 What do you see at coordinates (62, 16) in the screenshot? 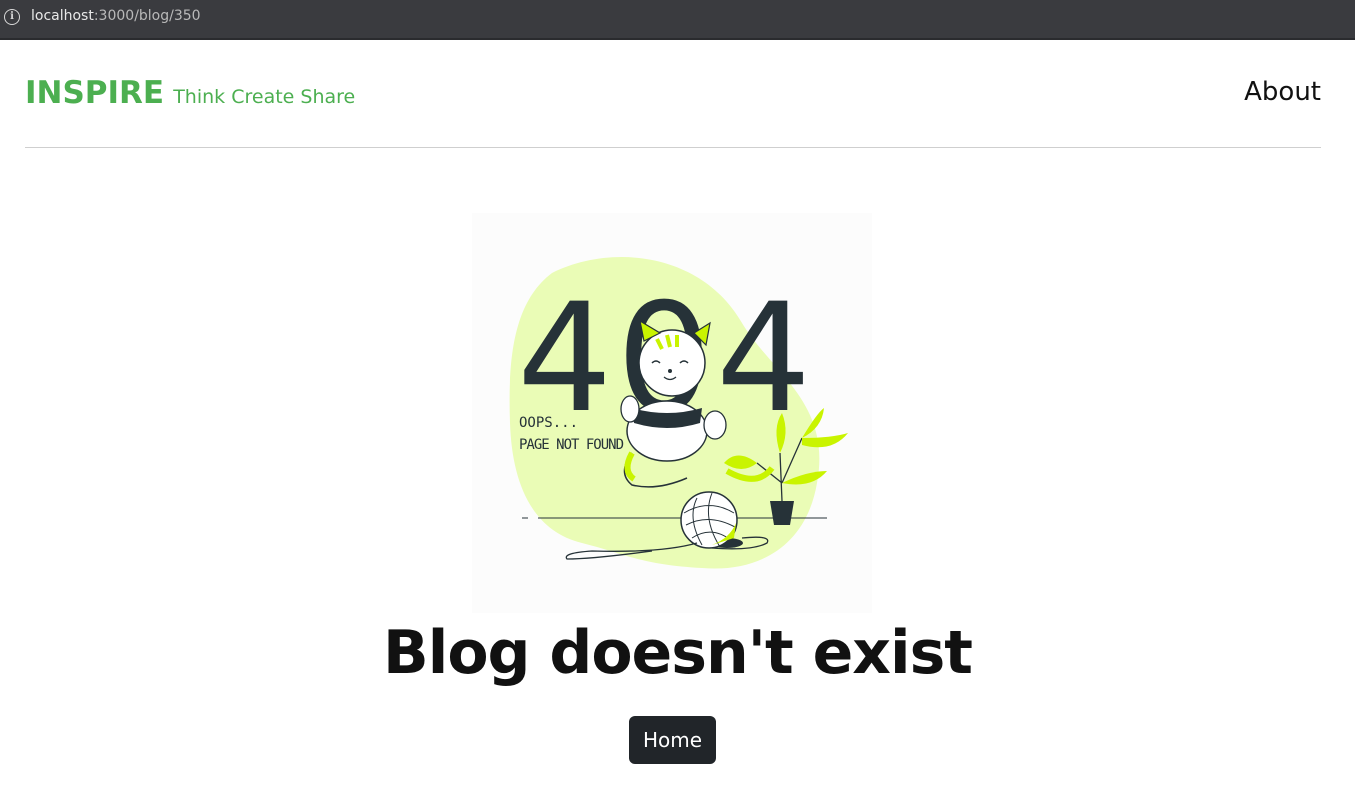
I see `url-host: localhost` at bounding box center [62, 16].